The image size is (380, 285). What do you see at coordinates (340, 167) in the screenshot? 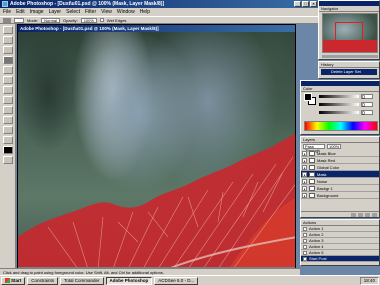
I see `layer-row: ● Global Color` at bounding box center [340, 167].